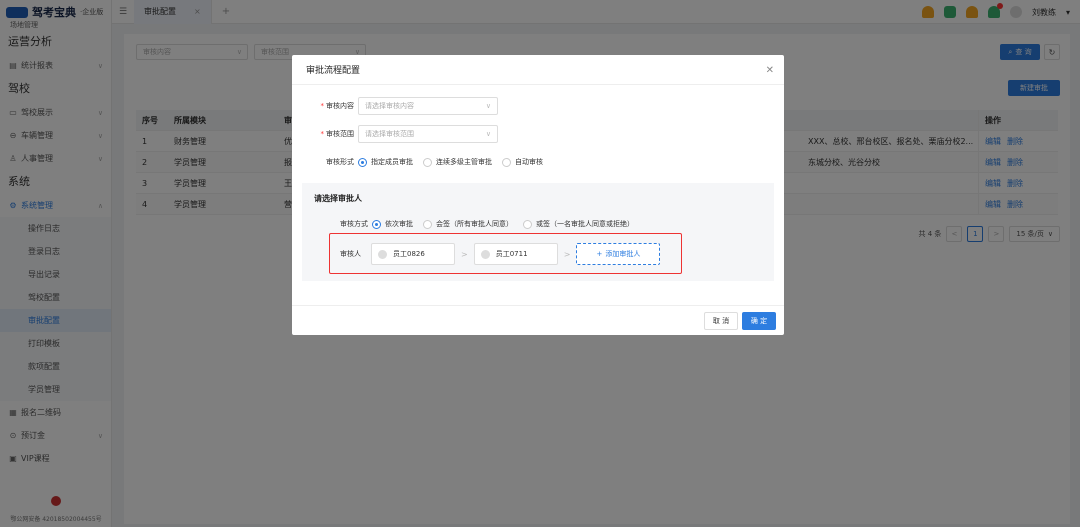 Image resolution: width=1080 pixels, height=527 pixels. Describe the element at coordinates (389, 134) in the screenshot. I see `select-placeholder: 请选择审核范围` at that location.